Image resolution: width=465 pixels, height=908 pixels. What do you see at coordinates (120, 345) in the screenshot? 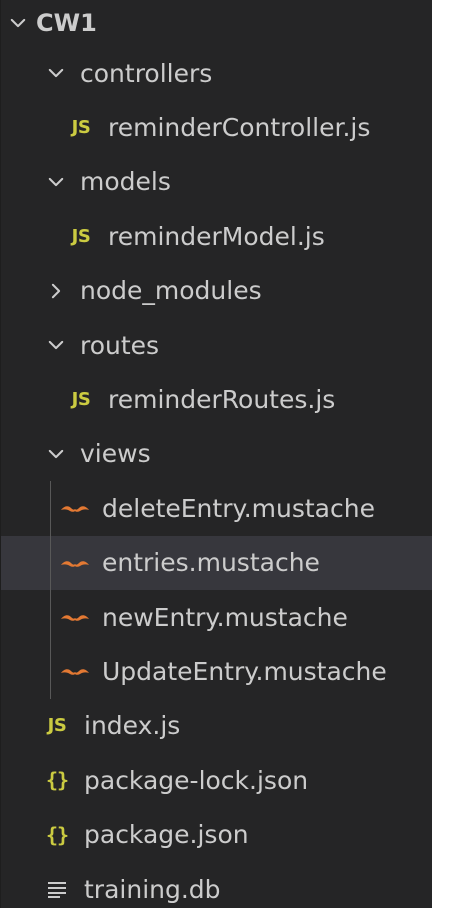
I see `folder-label: routes` at bounding box center [120, 345].